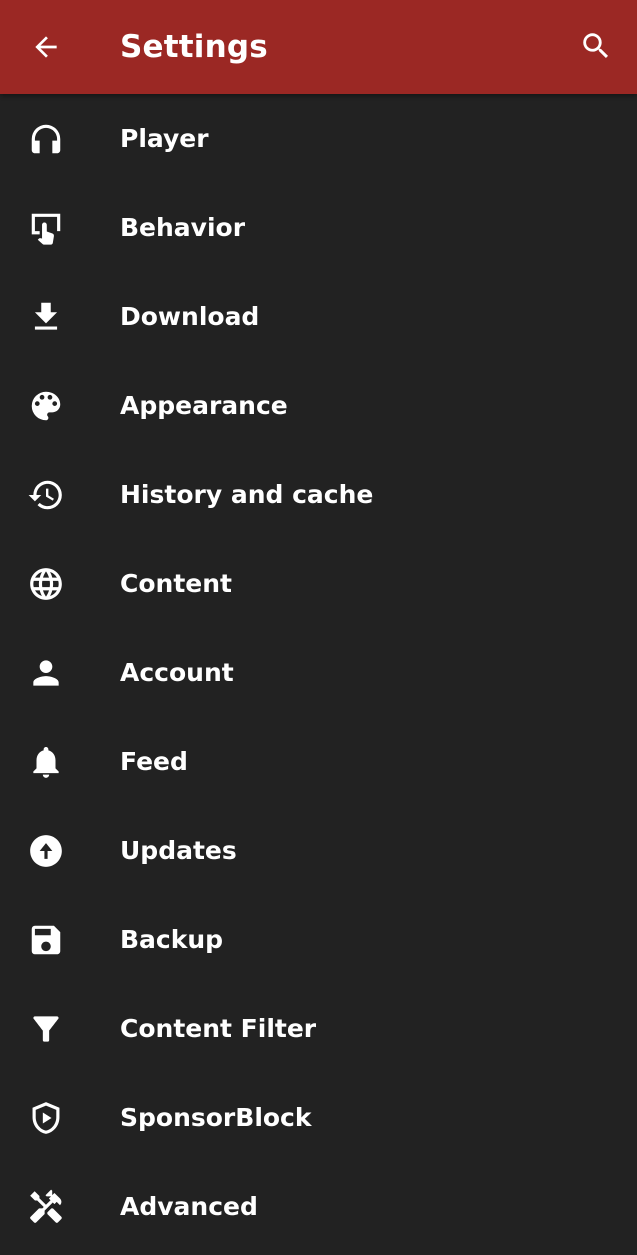 Image resolution: width=637 pixels, height=1255 pixels. What do you see at coordinates (46, 762) in the screenshot?
I see `bell-icon` at bounding box center [46, 762].